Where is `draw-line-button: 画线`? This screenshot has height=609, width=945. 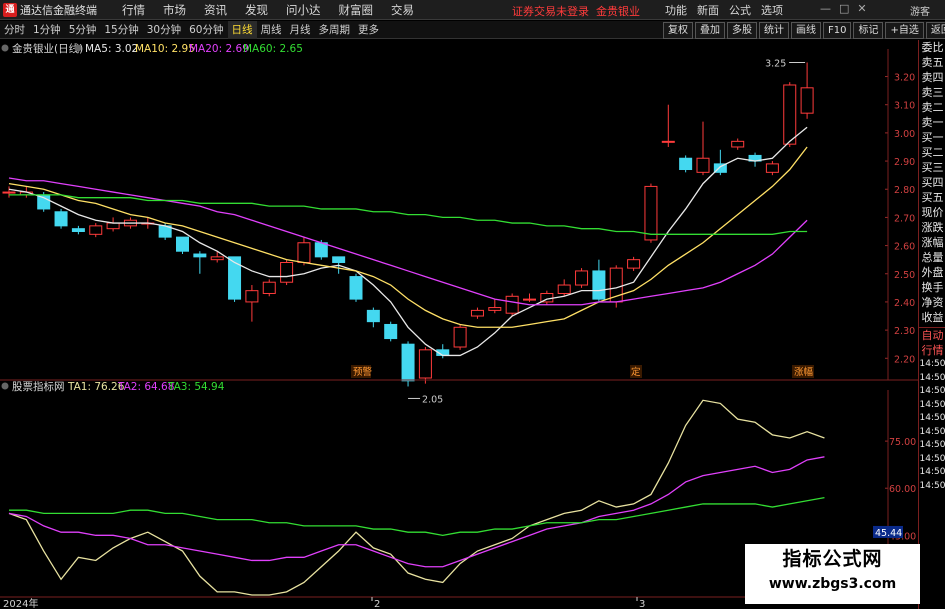 draw-line-button: 画线 is located at coordinates (806, 30).